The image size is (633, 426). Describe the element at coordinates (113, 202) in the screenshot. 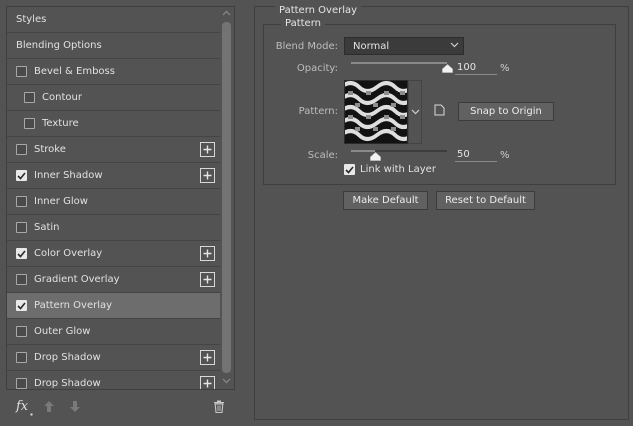

I see `style-item-inner-glow: Inner Glow` at that location.